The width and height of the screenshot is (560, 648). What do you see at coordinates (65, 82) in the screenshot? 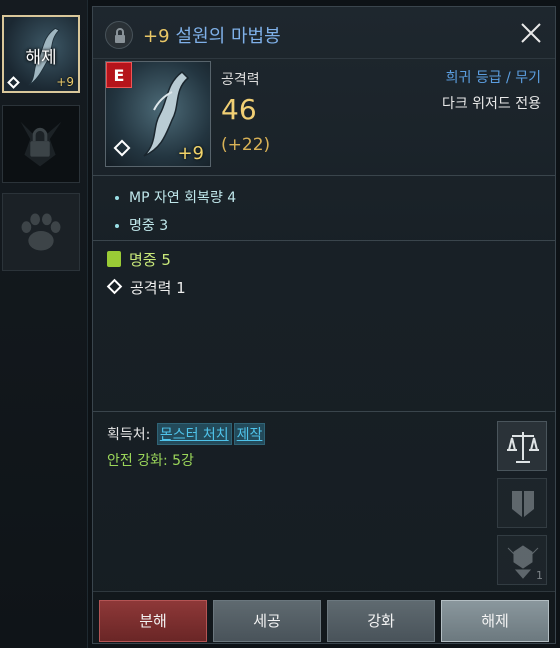
I see `slot-enhance-level: +9` at bounding box center [65, 82].